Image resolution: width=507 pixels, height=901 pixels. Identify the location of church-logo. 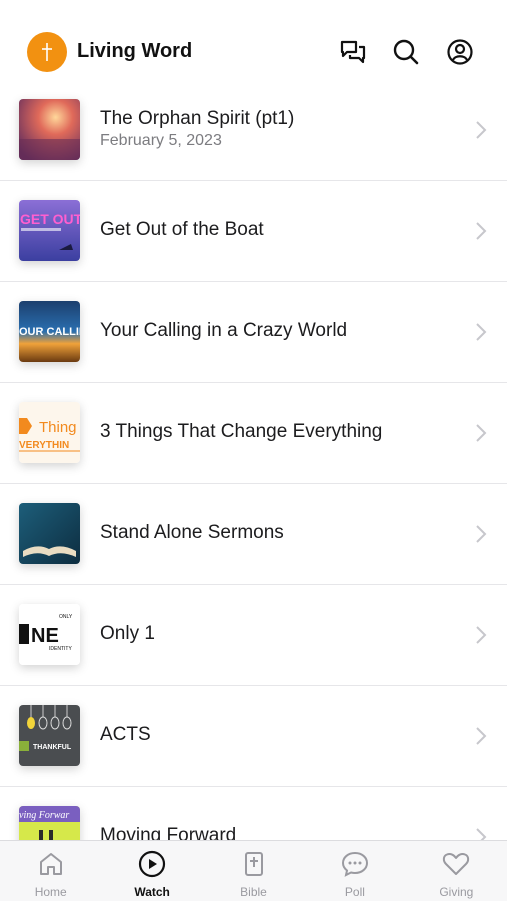
(47, 52).